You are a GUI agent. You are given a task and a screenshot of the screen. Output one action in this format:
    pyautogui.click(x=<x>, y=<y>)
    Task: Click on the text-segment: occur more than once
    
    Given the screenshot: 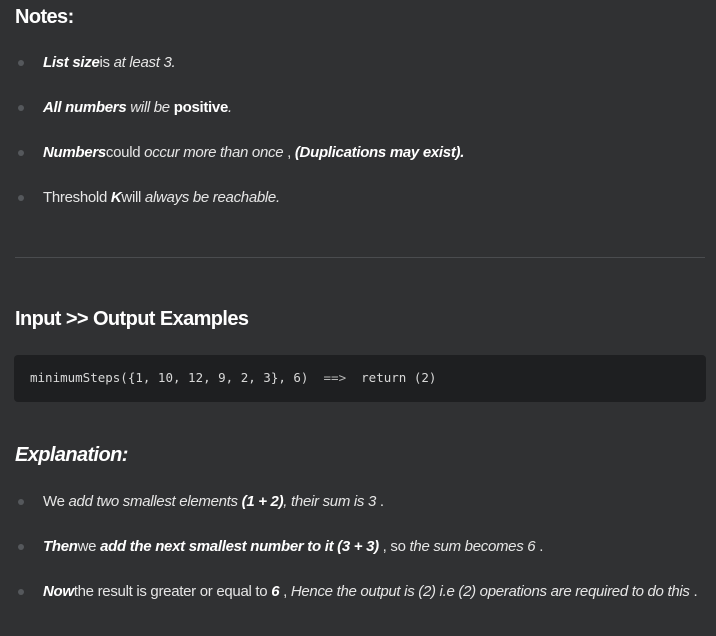 What is the action you would take?
    pyautogui.click(x=214, y=152)
    